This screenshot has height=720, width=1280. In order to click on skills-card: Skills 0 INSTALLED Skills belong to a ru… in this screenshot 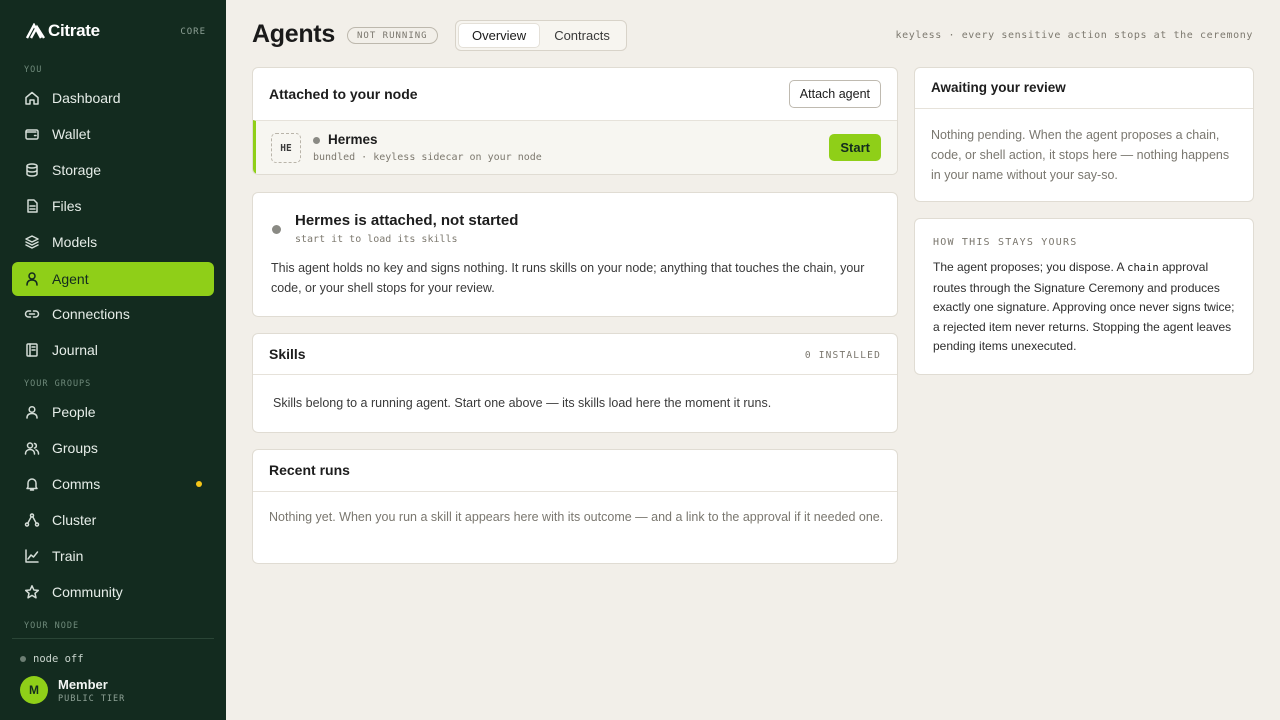, I will do `click(575, 383)`.